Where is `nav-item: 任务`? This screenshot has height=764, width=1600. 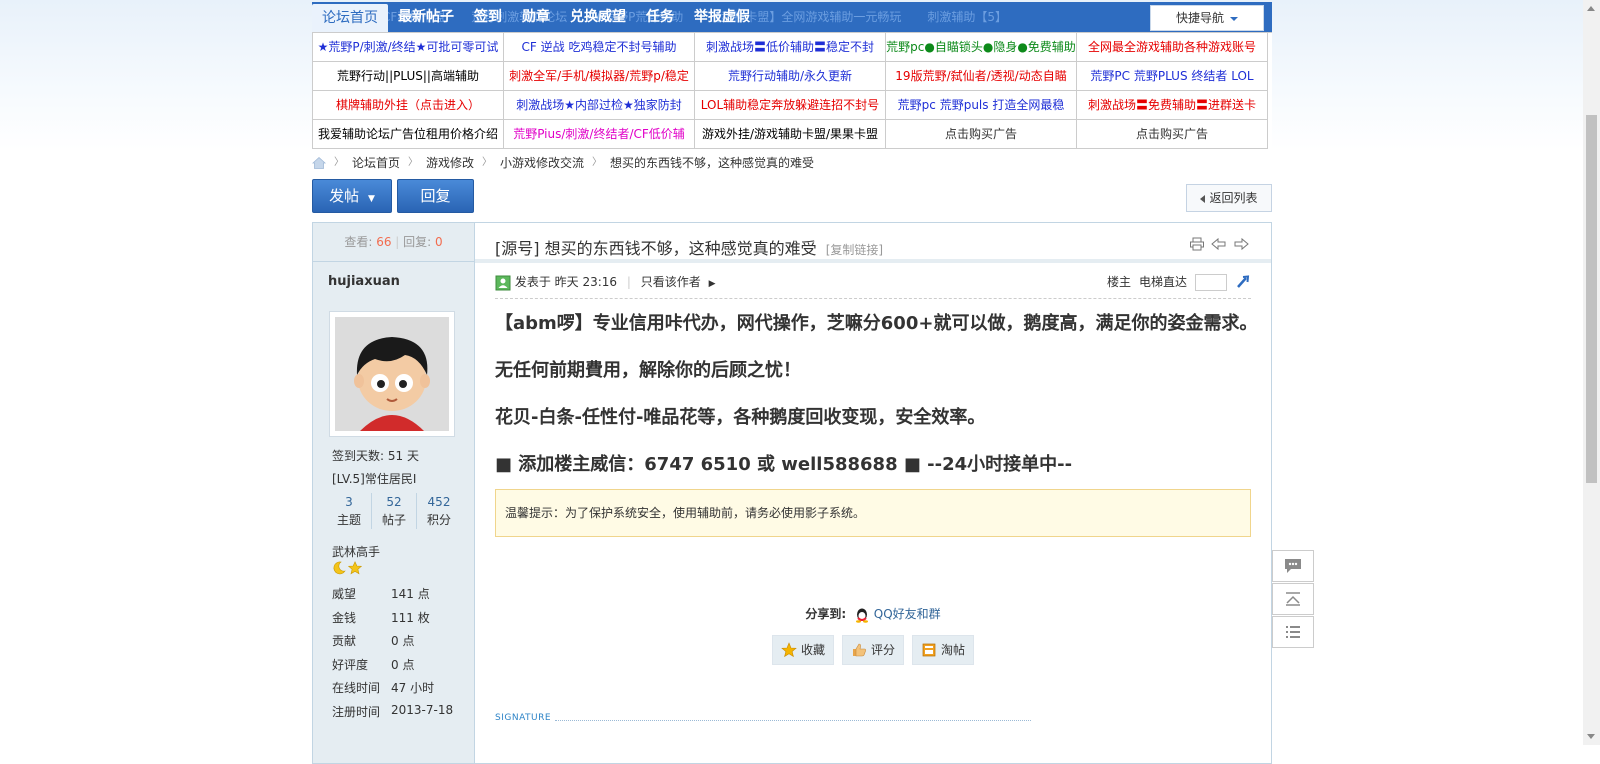
nav-item: 任务 is located at coordinates (660, 17).